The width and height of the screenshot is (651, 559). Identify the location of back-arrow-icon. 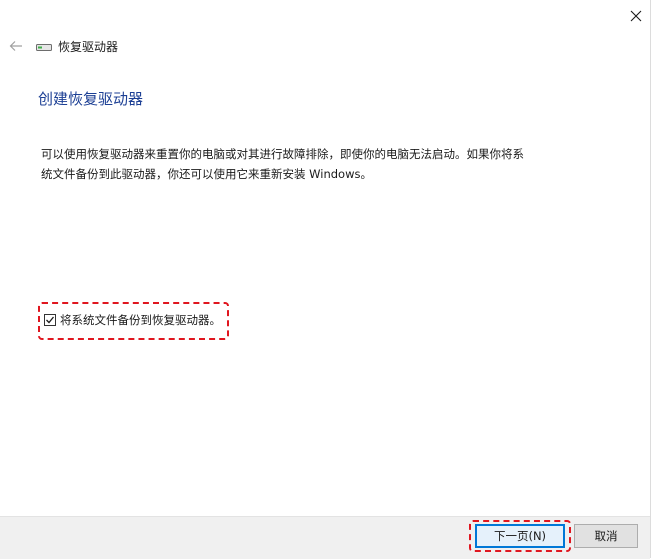
(15, 46).